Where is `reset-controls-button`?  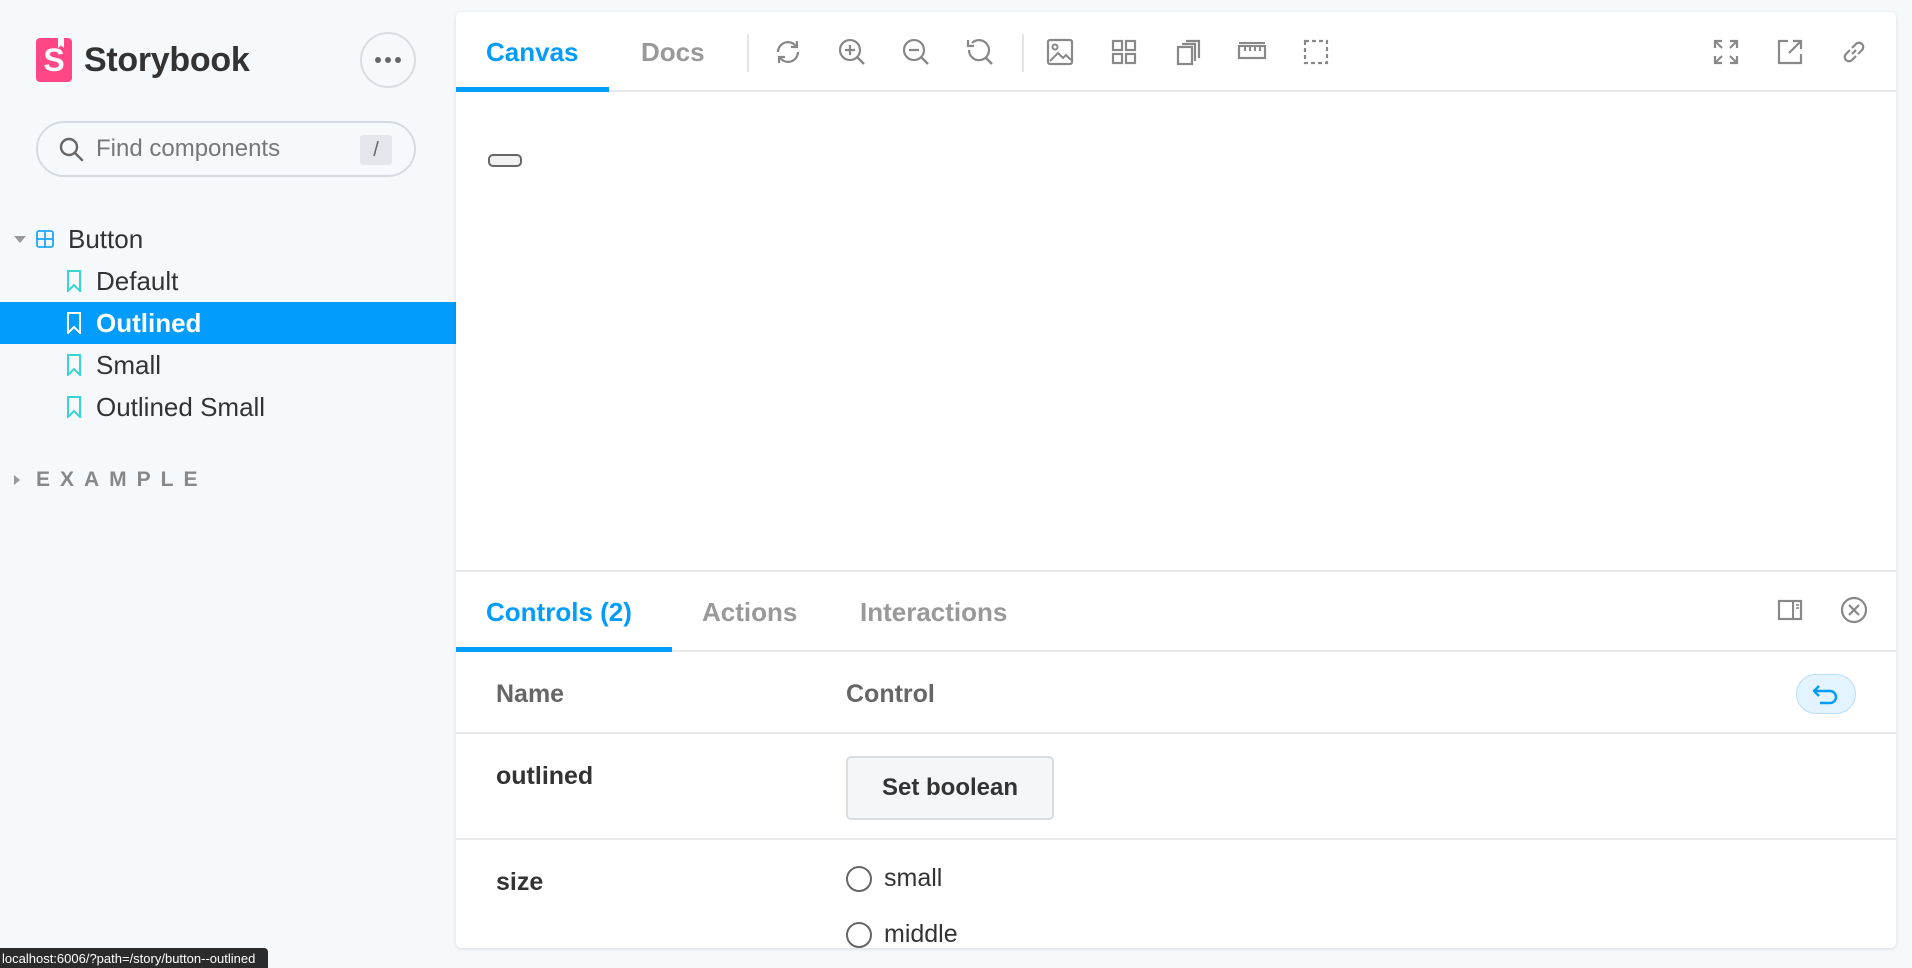
reset-controls-button is located at coordinates (1826, 694).